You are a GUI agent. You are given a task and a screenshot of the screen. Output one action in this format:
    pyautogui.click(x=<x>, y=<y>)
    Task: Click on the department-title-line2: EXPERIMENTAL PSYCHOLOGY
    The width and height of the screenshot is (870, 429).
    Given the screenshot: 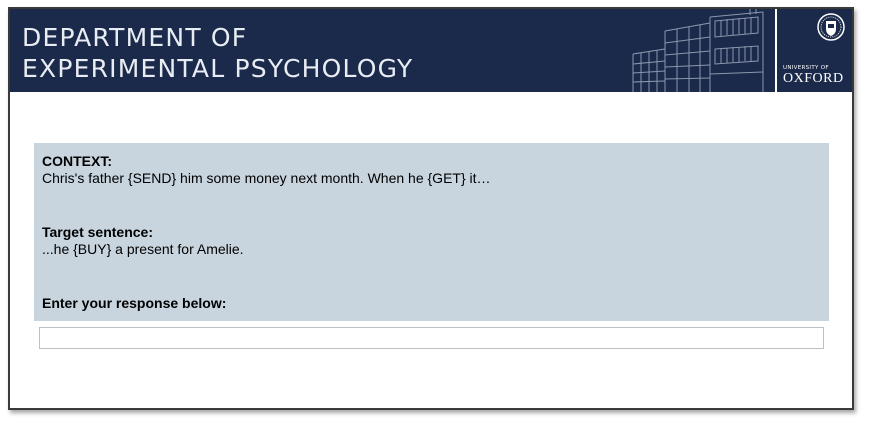 What is the action you would take?
    pyautogui.click(x=218, y=68)
    